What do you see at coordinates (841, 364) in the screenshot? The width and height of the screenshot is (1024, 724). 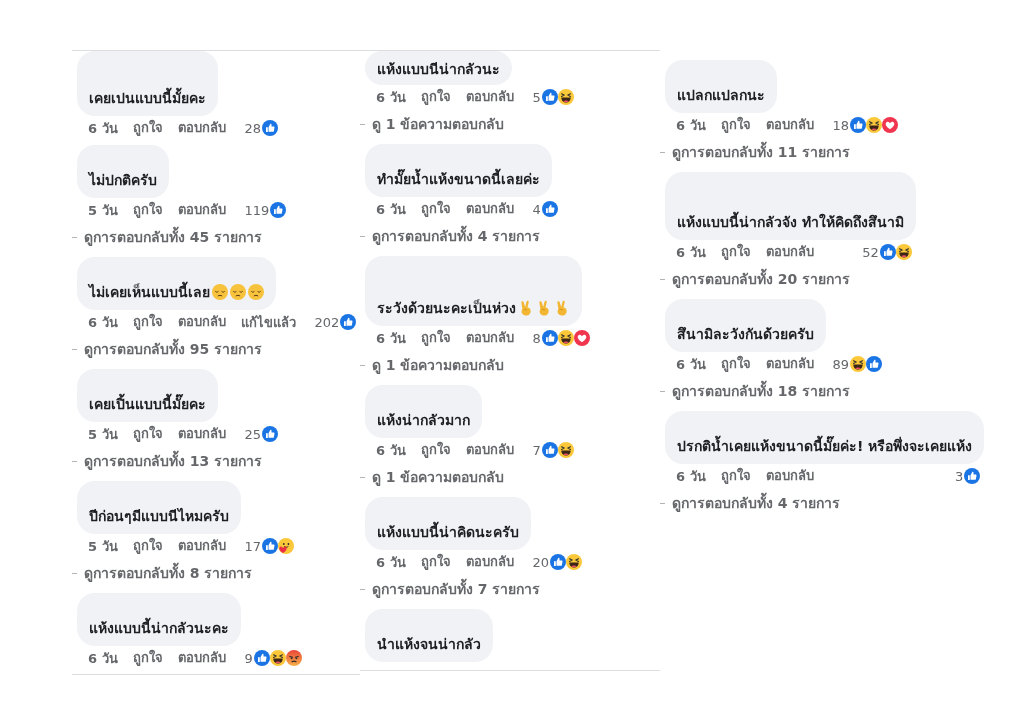 I see `reaction-count: 89` at bounding box center [841, 364].